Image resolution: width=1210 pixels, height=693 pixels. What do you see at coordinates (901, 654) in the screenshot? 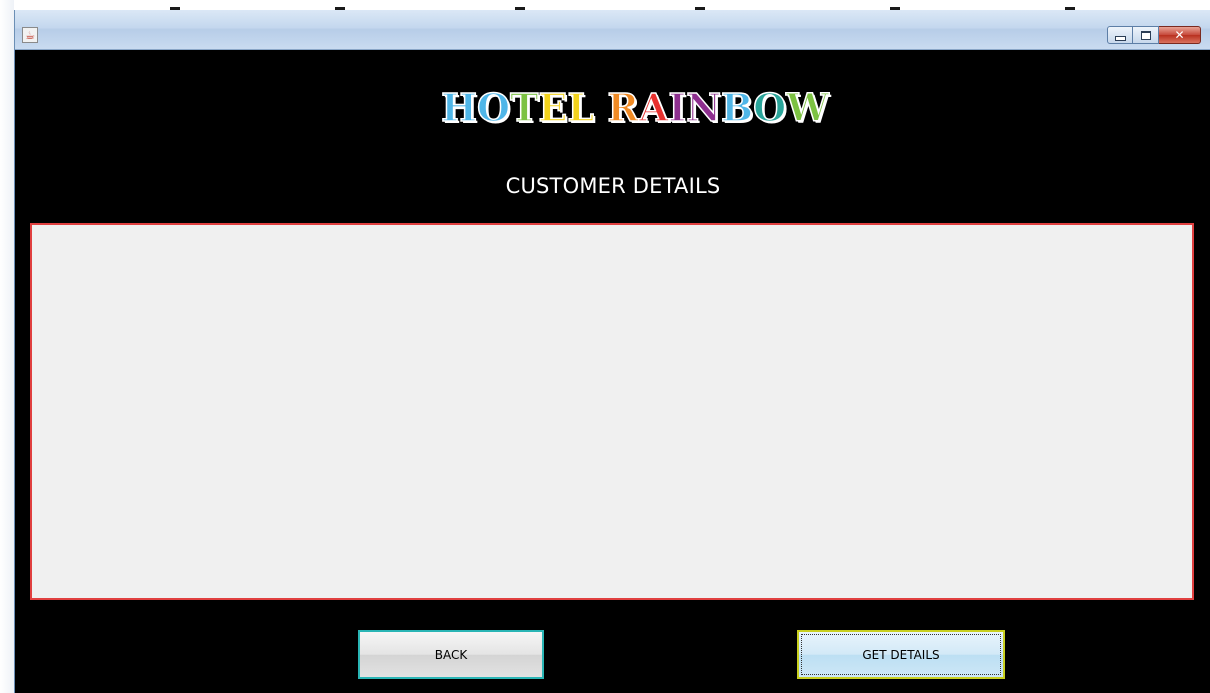
I see `get-details-button: GET DETAILS` at bounding box center [901, 654].